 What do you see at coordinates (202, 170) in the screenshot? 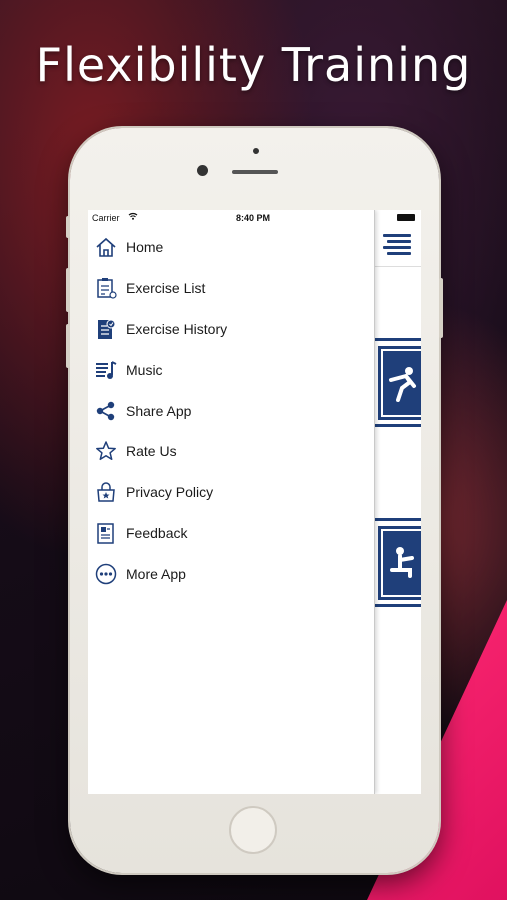
I see `front-camera` at bounding box center [202, 170].